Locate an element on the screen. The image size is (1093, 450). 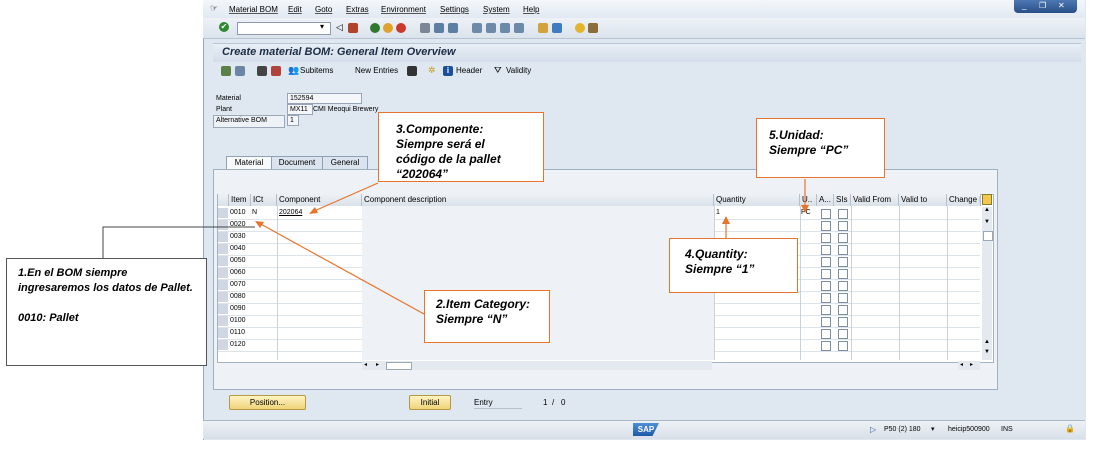
callout-4-text: Siempre “1” is located at coordinates (720, 269).